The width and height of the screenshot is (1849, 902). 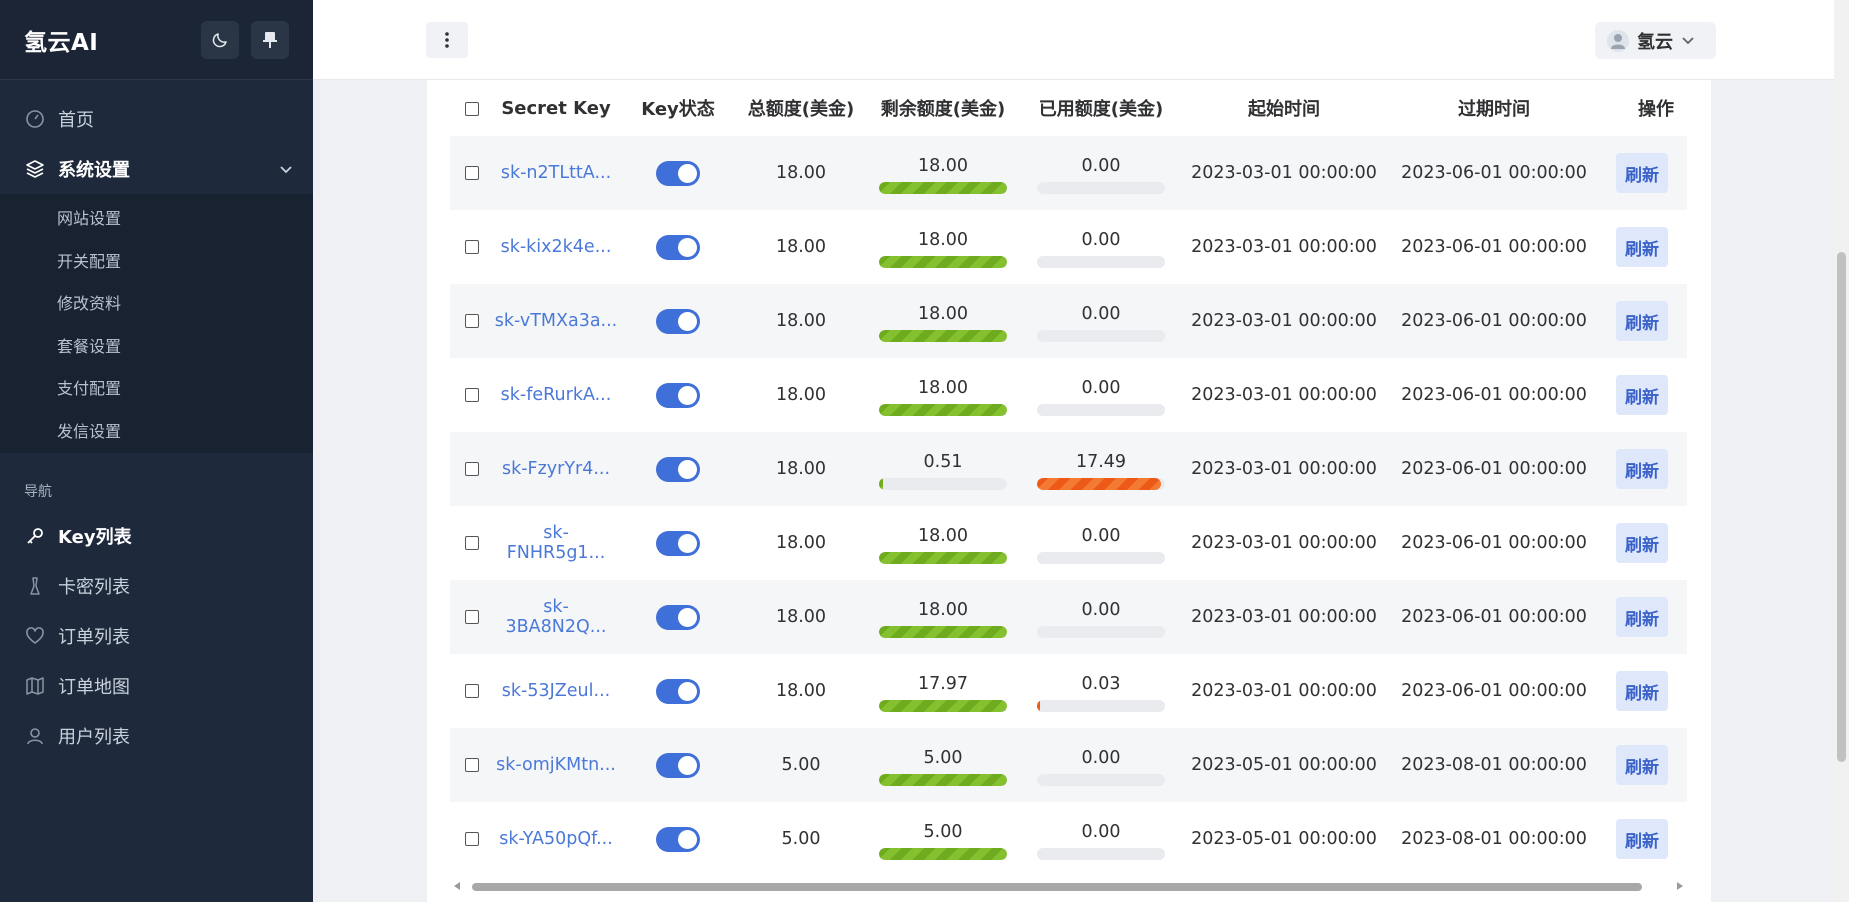 What do you see at coordinates (1841, 507) in the screenshot?
I see `vertical-scrollbar-thumb` at bounding box center [1841, 507].